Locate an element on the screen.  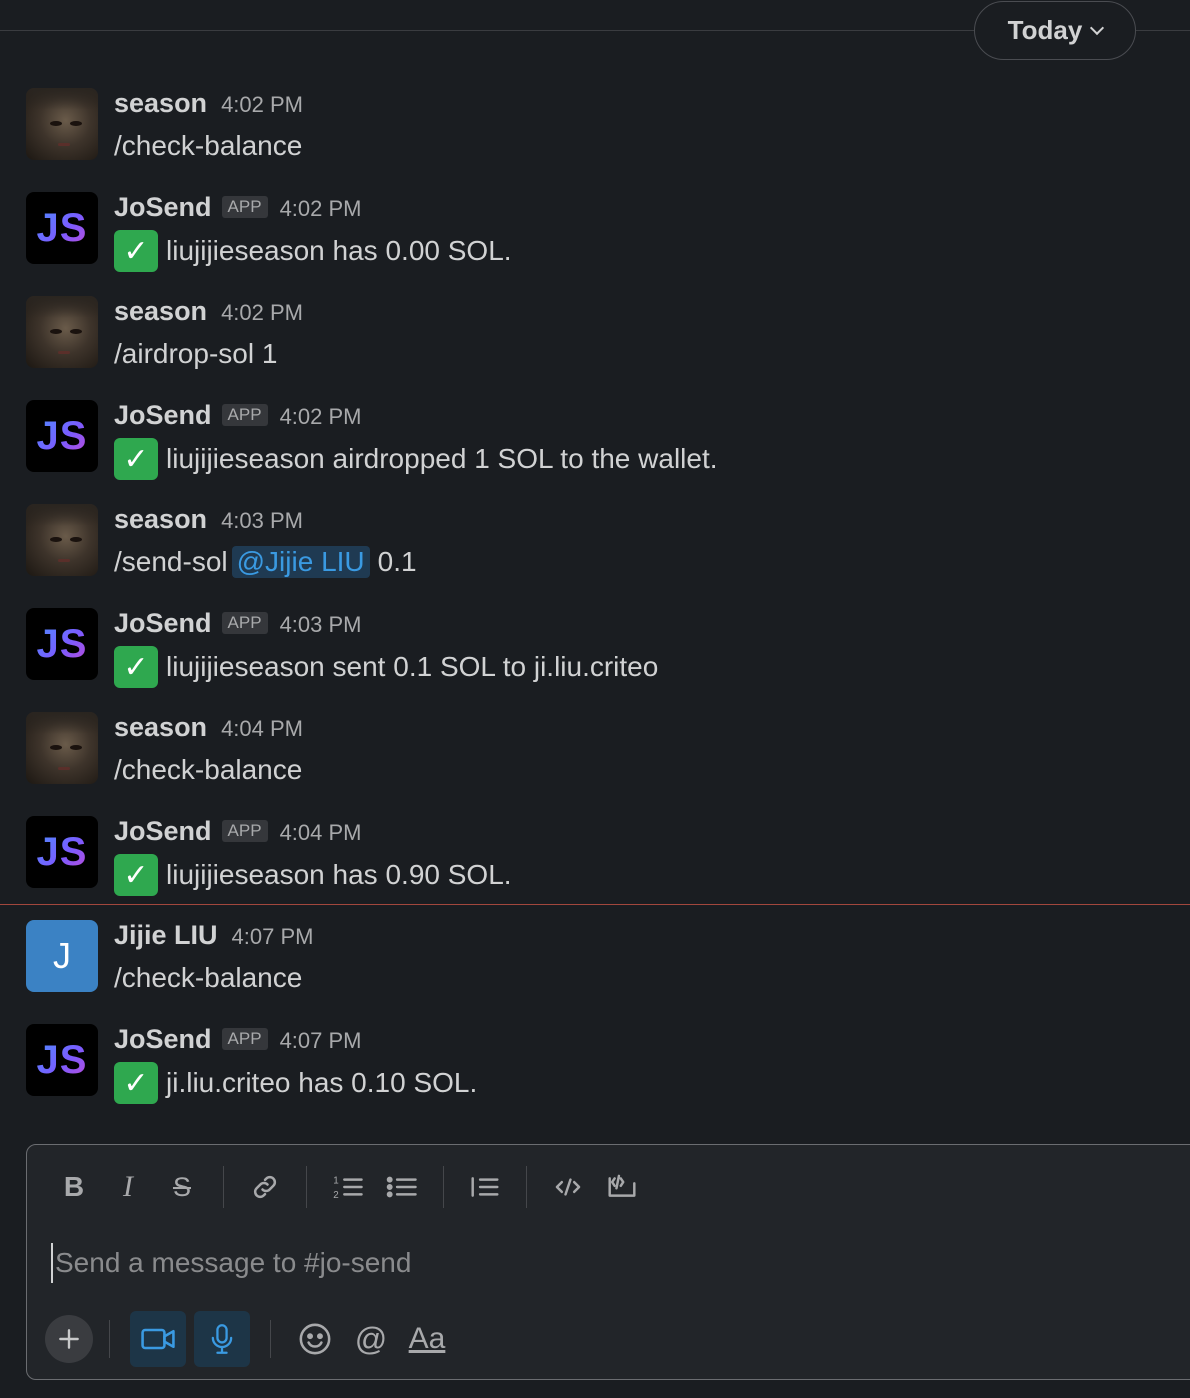
link-button is located at coordinates (265, 1187).